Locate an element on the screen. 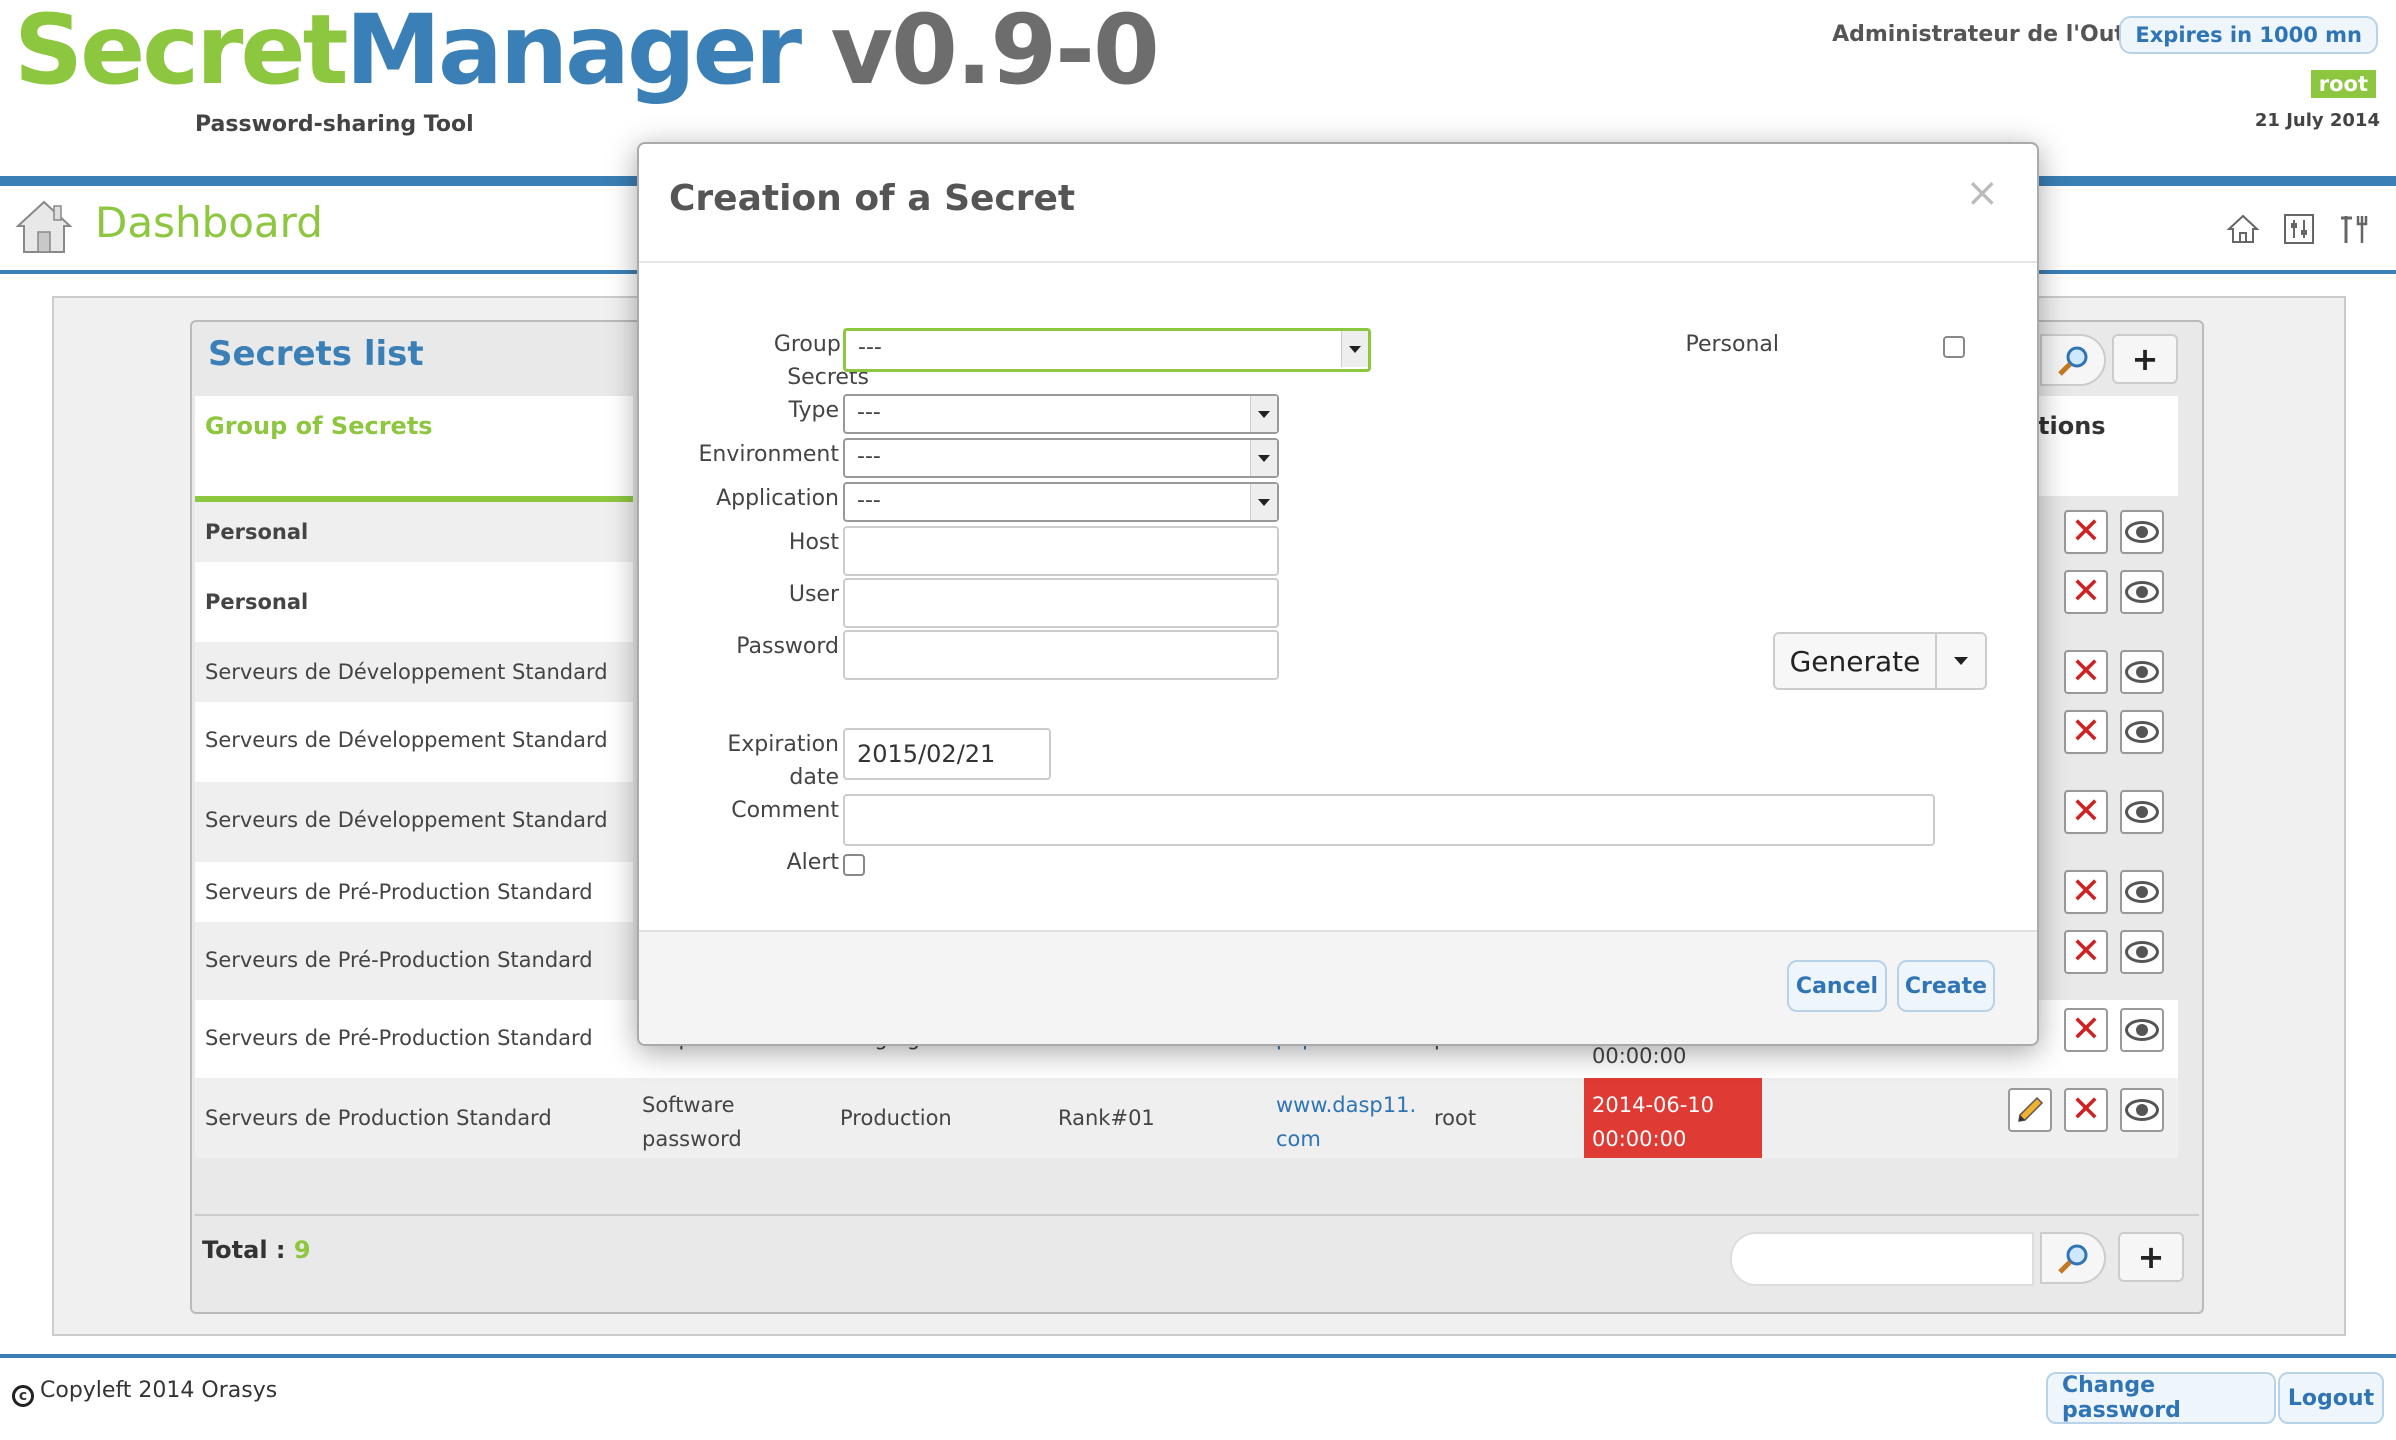 This screenshot has height=1440, width=2396. password-input is located at coordinates (1061, 655).